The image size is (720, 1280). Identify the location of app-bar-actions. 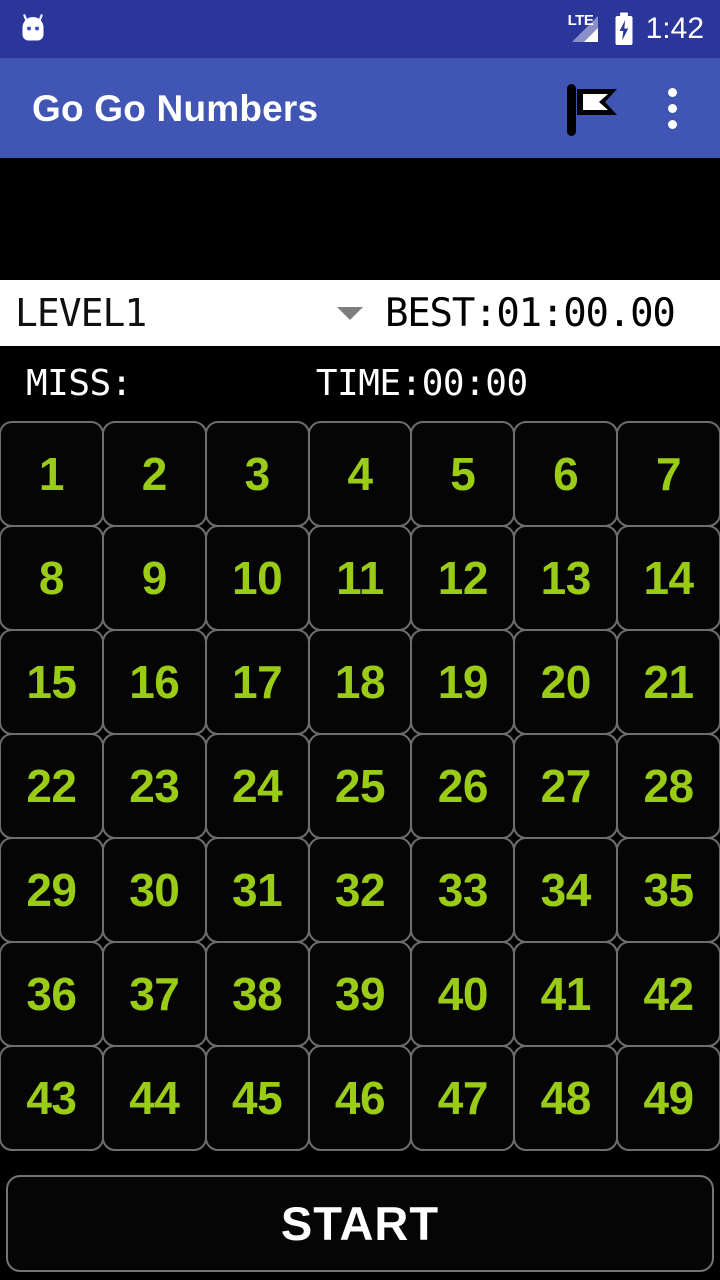
(623, 108).